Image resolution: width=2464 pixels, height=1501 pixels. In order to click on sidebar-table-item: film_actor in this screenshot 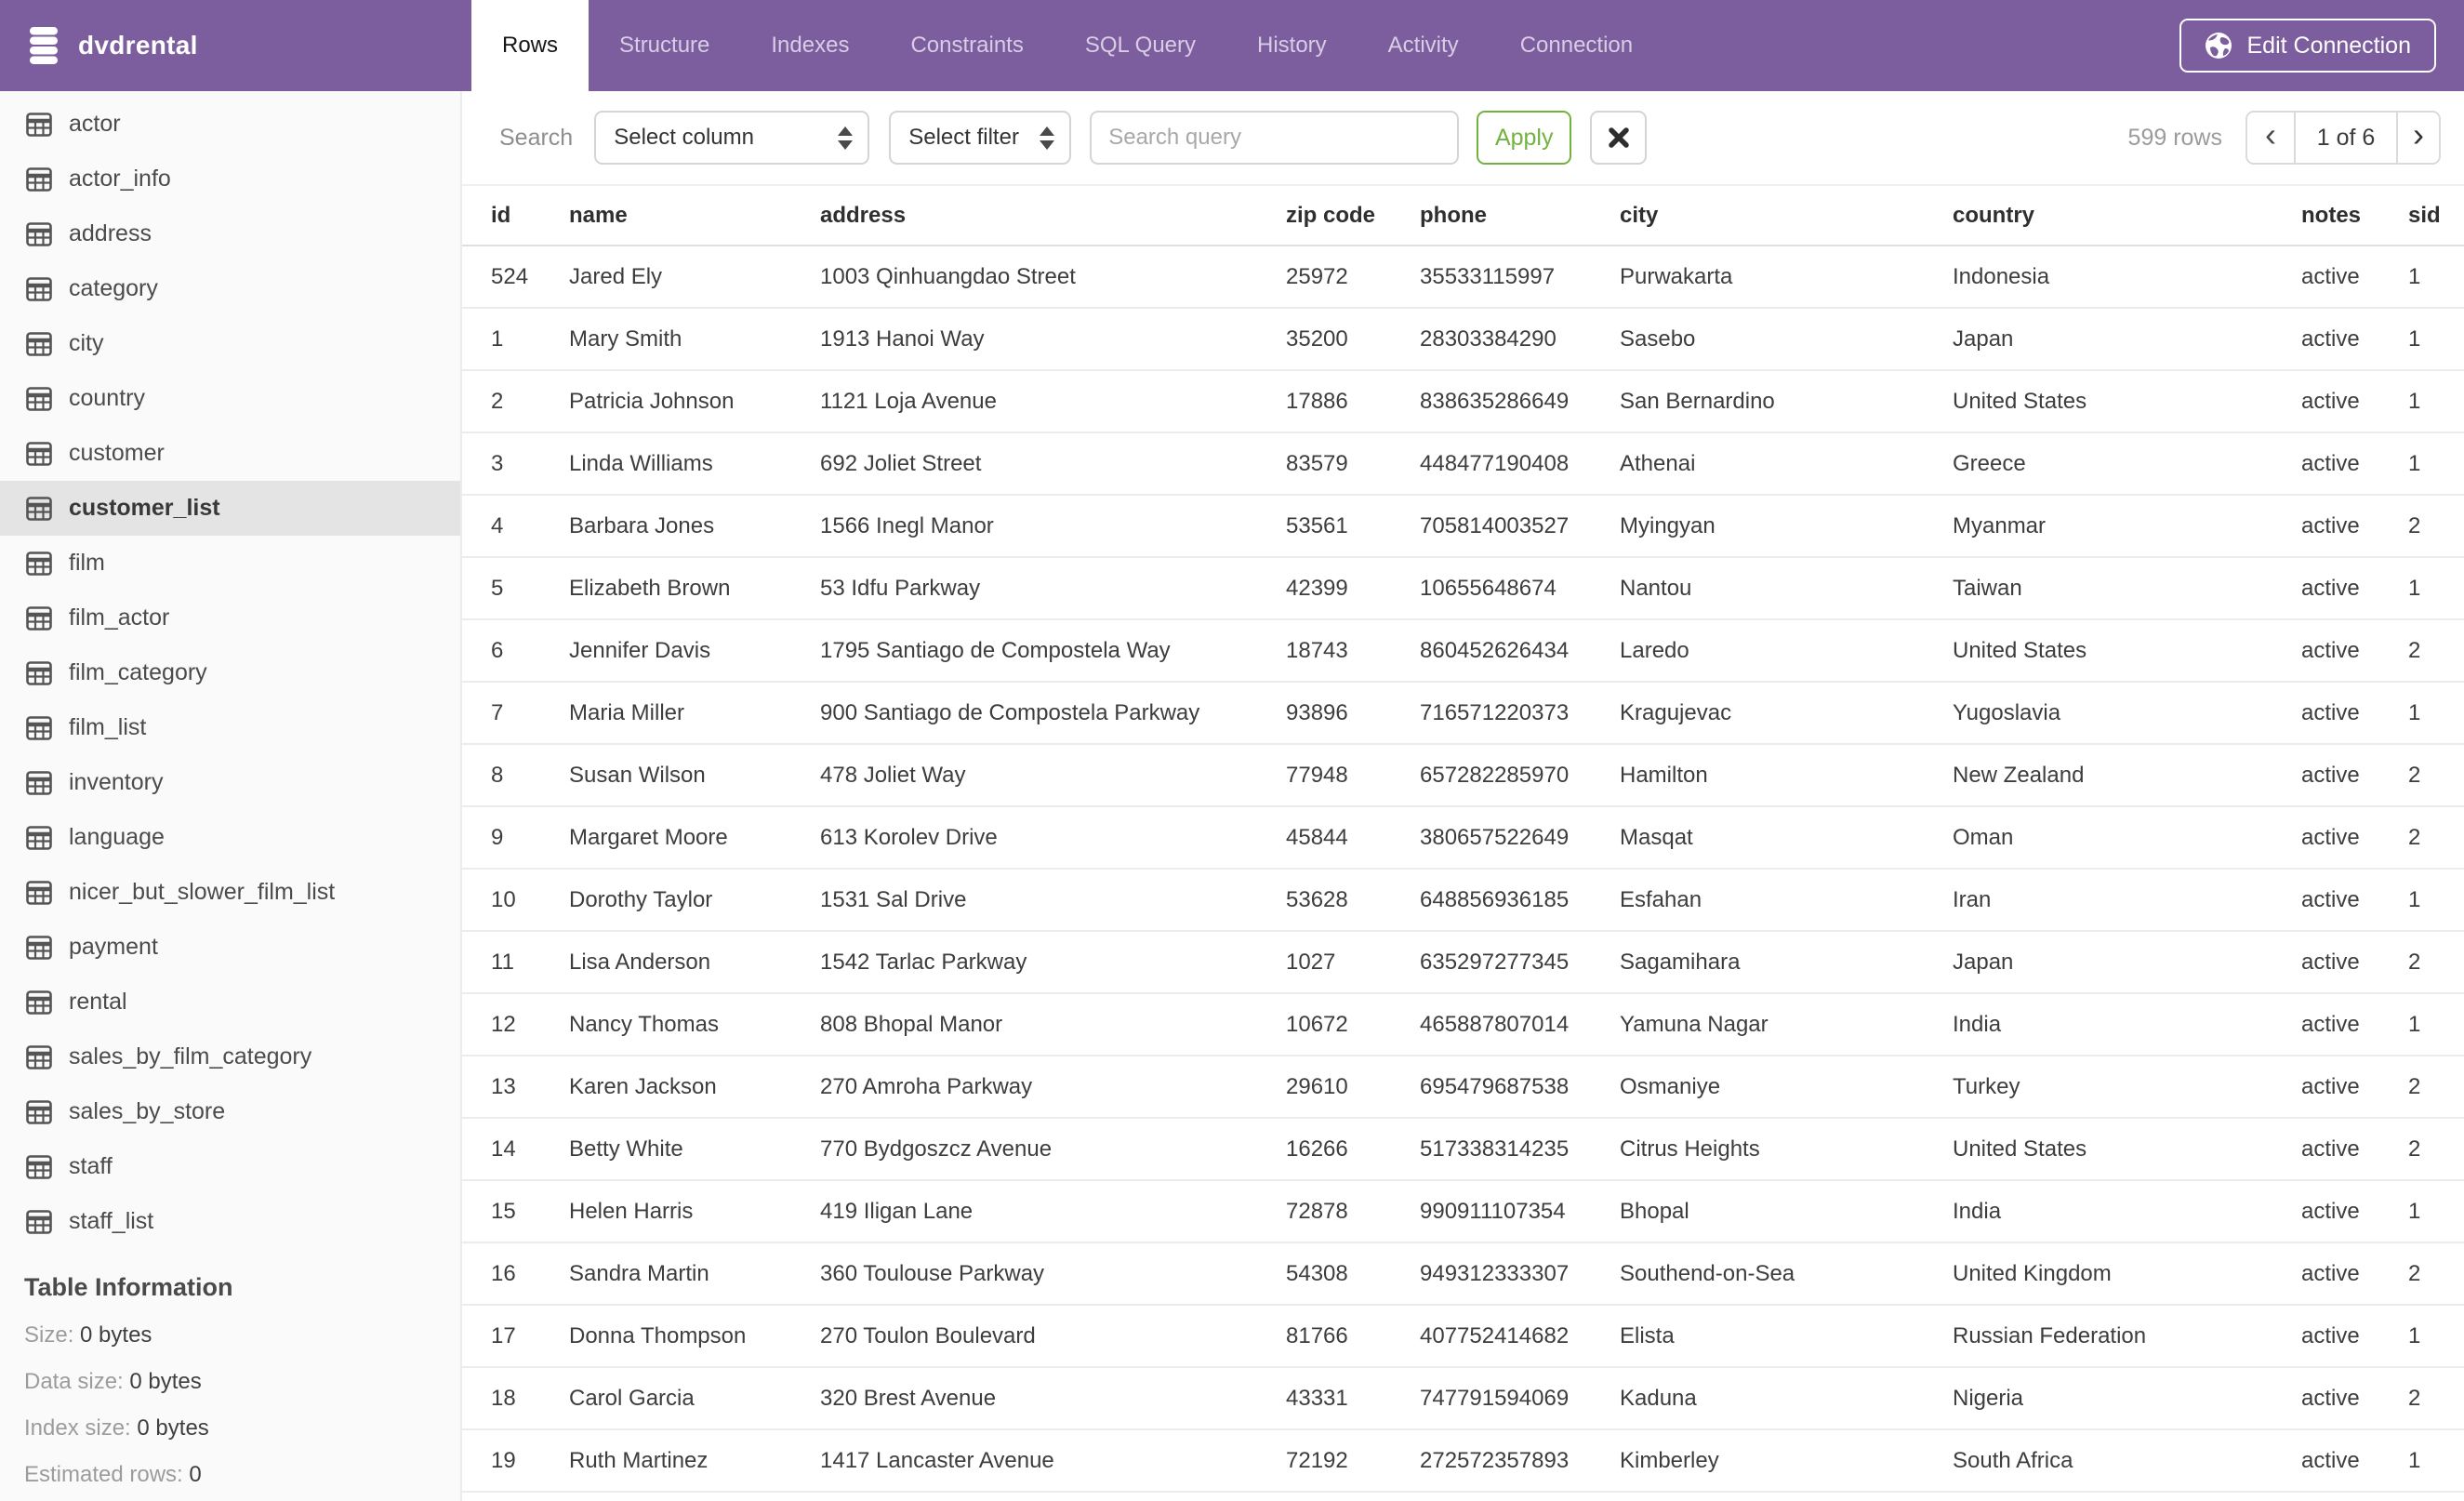, I will do `click(230, 618)`.